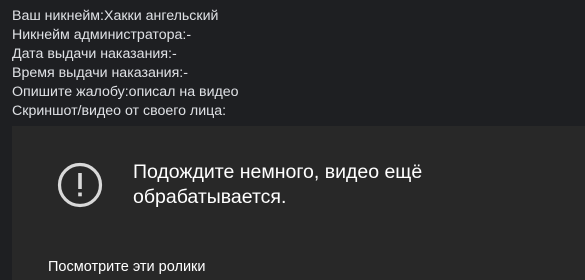  I want to click on alert-circle-icon, so click(80, 185).